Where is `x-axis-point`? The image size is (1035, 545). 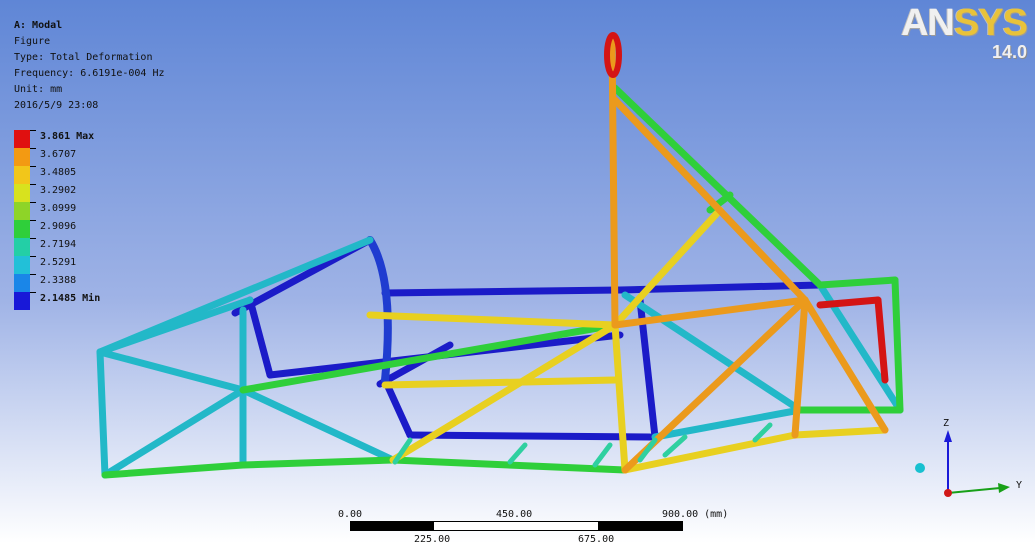 x-axis-point is located at coordinates (948, 493).